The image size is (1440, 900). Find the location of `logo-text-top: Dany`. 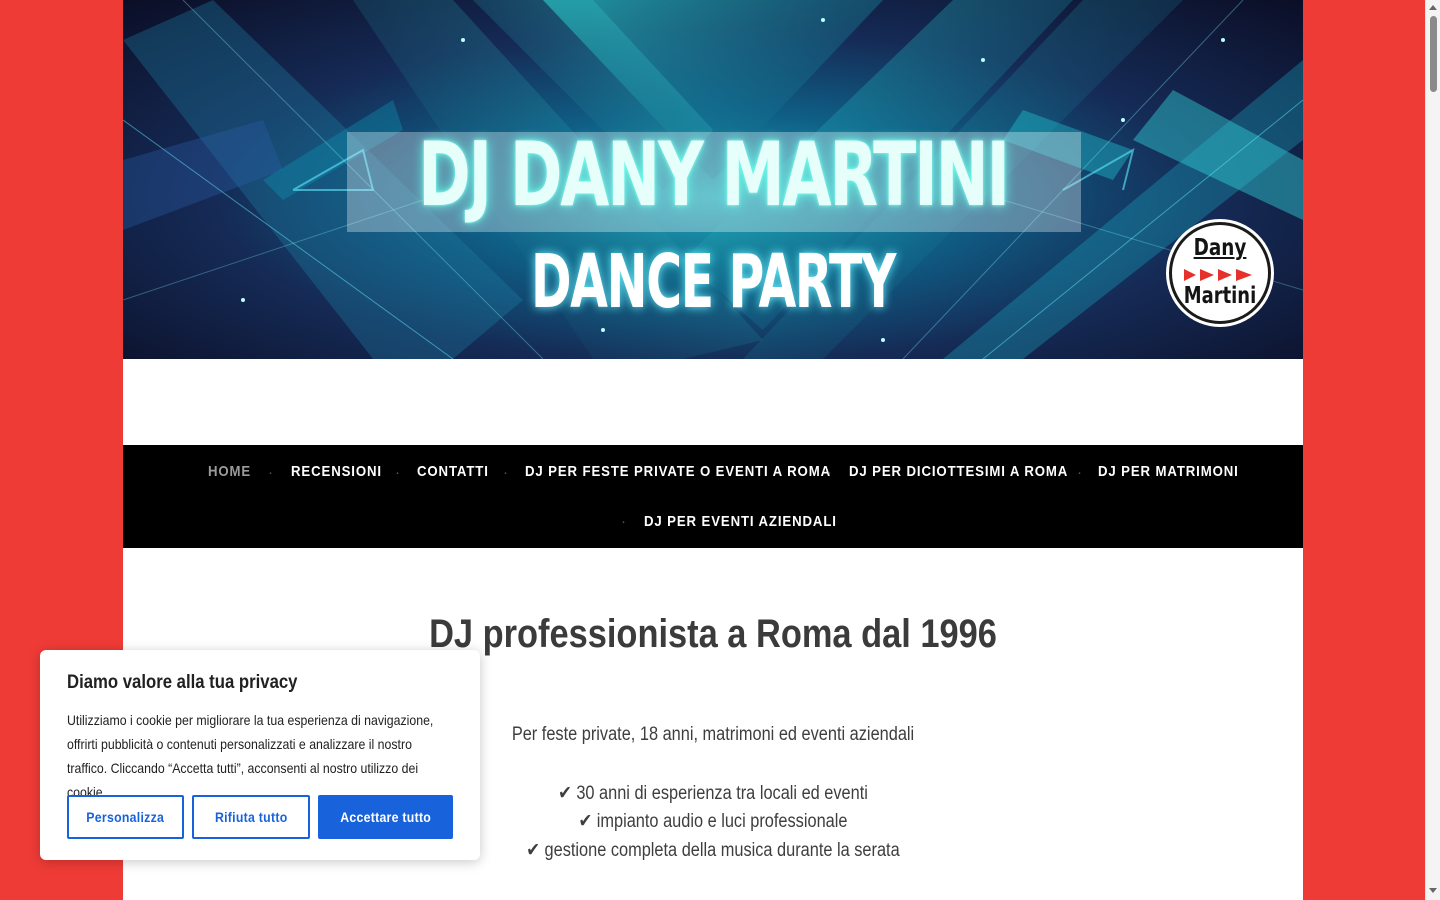

logo-text-top: Dany is located at coordinates (1220, 248).